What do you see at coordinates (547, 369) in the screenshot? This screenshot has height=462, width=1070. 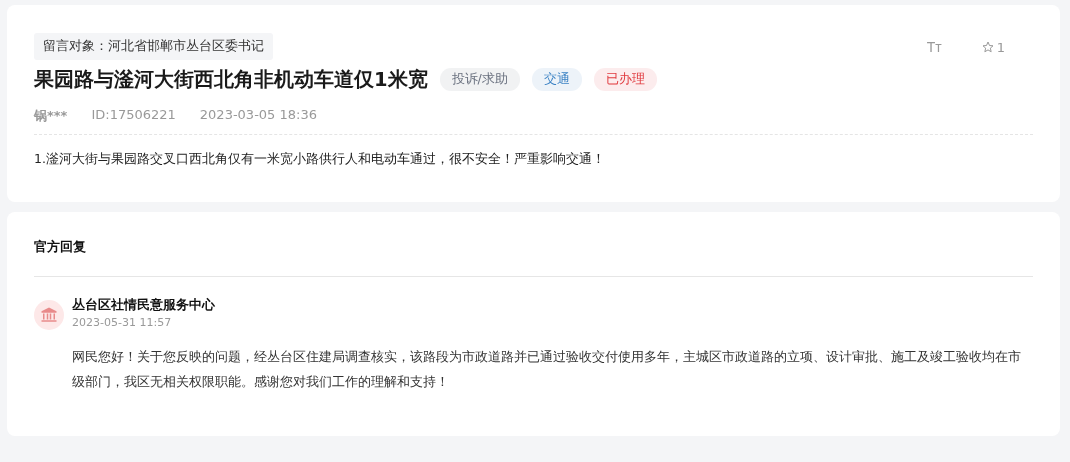 I see `reply-body: 网民您好！关于您反映的问题，经丛台区住建局调查核实，该路段为市政道路并已通过验收交付使用多年，主城区市政道路的立项、设计审批、施工及竣工验收均在市级部门，我区无相关权限职能。感谢您对我们工作的理解和支持！` at bounding box center [547, 369].